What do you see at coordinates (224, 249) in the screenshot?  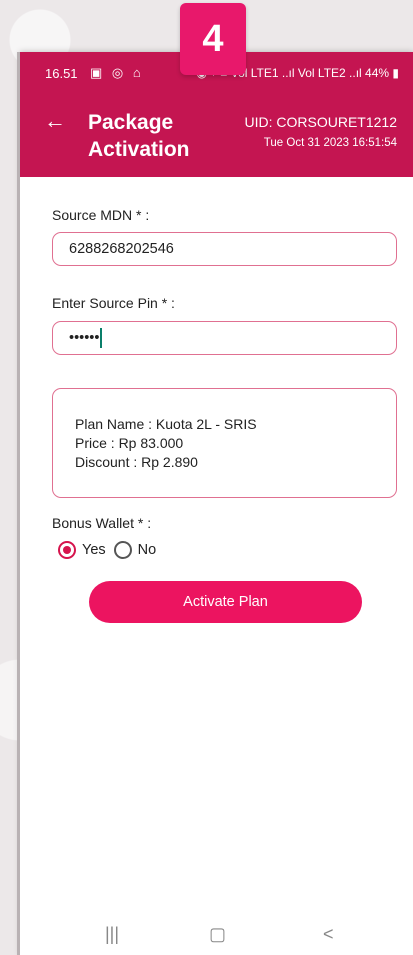 I see `source-mdn-field: 6288268202546` at bounding box center [224, 249].